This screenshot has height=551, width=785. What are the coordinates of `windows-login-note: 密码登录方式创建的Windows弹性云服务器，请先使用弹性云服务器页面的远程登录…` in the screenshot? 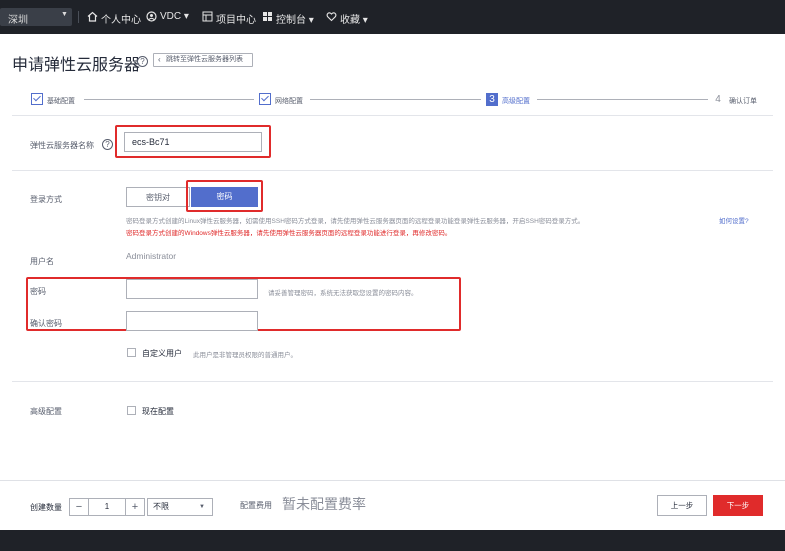 It's located at (289, 233).